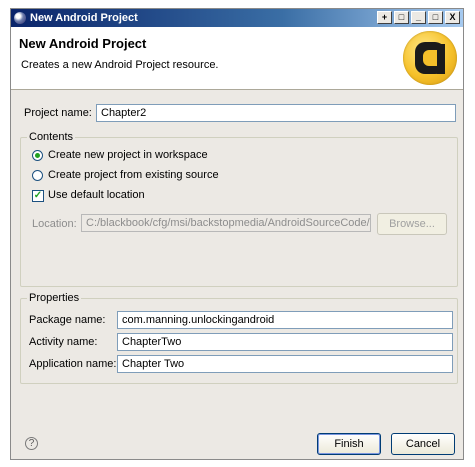 The height and width of the screenshot is (467, 475). I want to click on window-title: New Android Project, so click(84, 18).